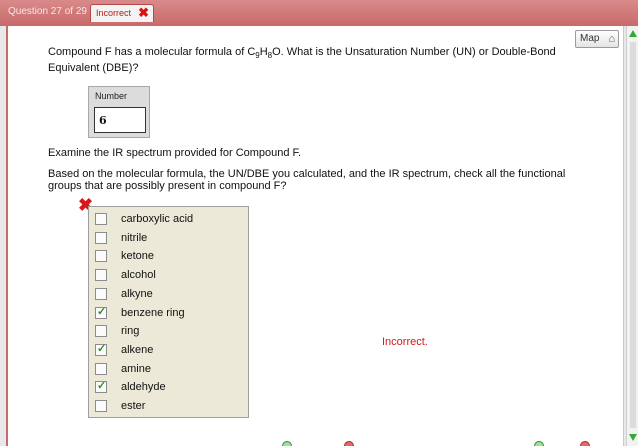 The width and height of the screenshot is (638, 446). I want to click on checkbox-option: ring, so click(169, 331).